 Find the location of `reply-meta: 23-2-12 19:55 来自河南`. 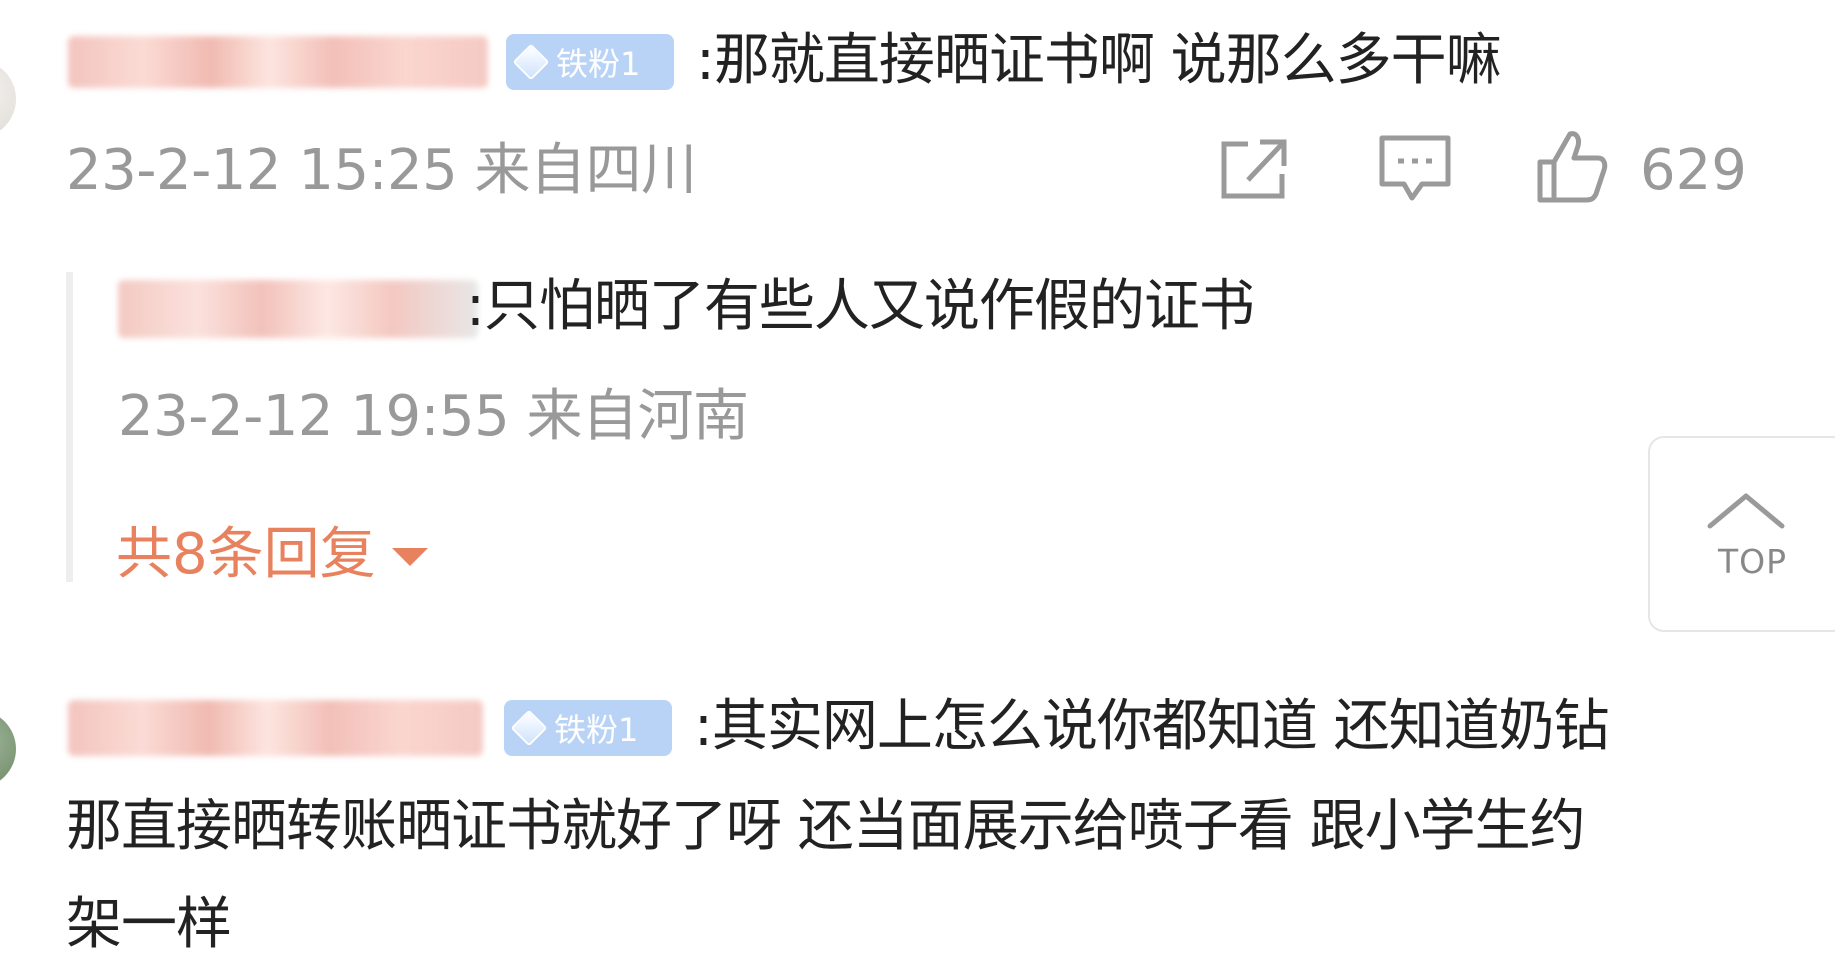

reply-meta: 23-2-12 19:55 来自河南 is located at coordinates (433, 416).